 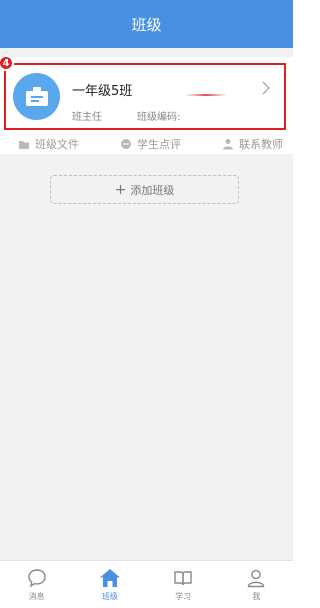 I want to click on menu-item-student-review: 学生点评, so click(x=150, y=144).